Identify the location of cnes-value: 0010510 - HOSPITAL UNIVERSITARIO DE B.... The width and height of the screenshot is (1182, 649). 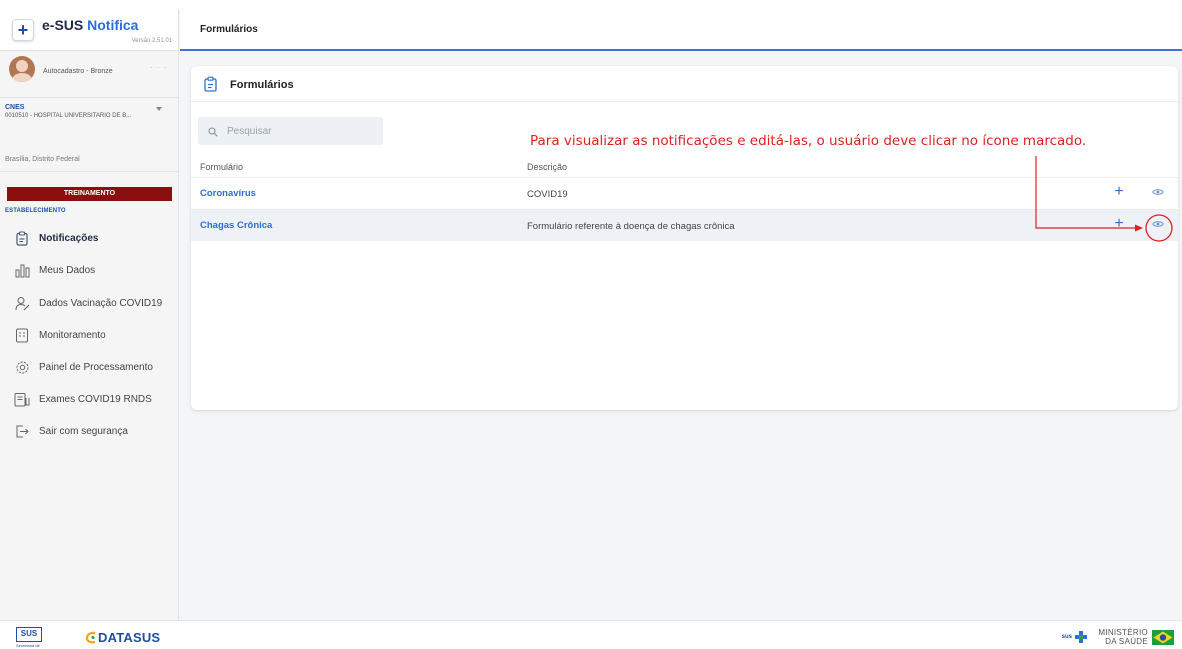
(68, 116).